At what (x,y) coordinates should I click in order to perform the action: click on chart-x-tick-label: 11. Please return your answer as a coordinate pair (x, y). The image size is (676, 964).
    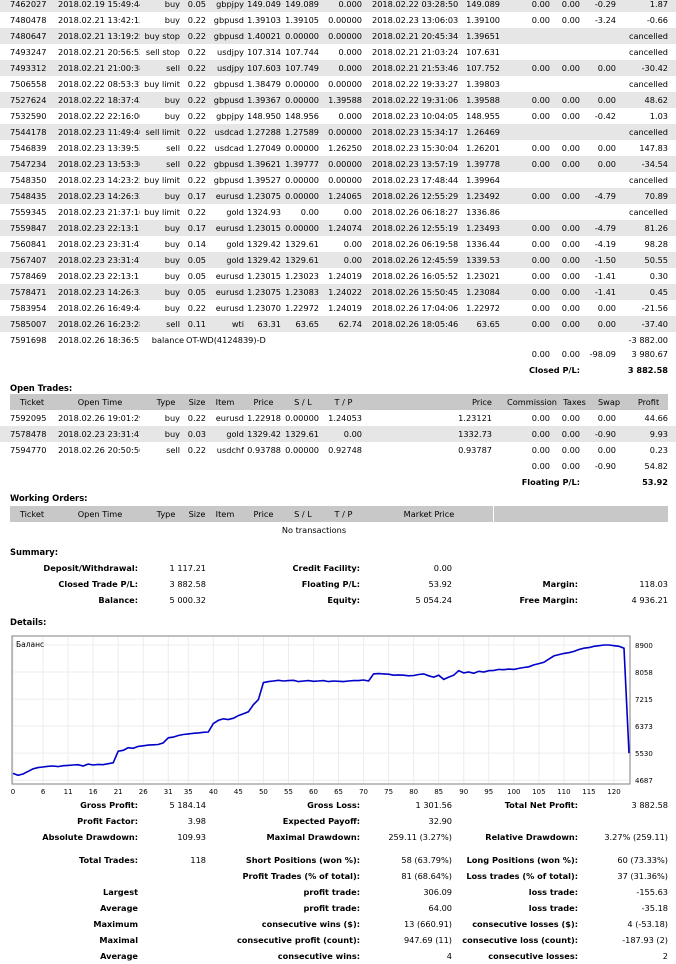
    Looking at the image, I should click on (68, 792).